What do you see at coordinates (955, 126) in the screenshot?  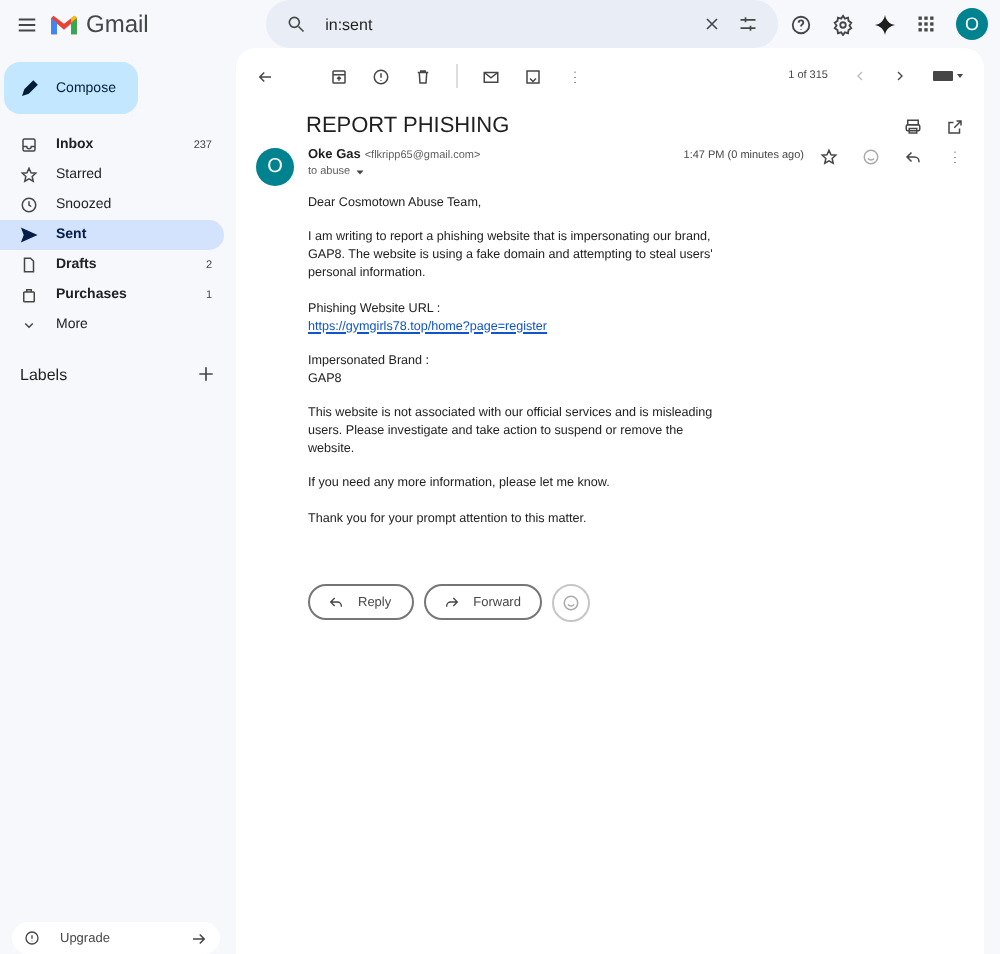 I see `open-external-icon` at bounding box center [955, 126].